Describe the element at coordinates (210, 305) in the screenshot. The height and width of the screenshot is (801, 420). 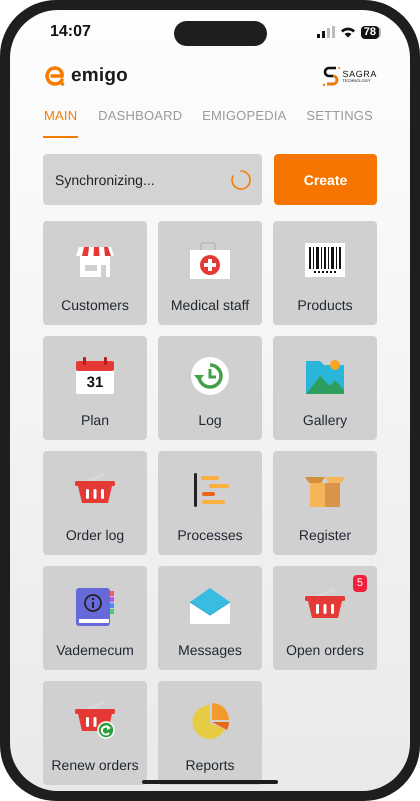
I see `tile-label: Medical staff` at that location.